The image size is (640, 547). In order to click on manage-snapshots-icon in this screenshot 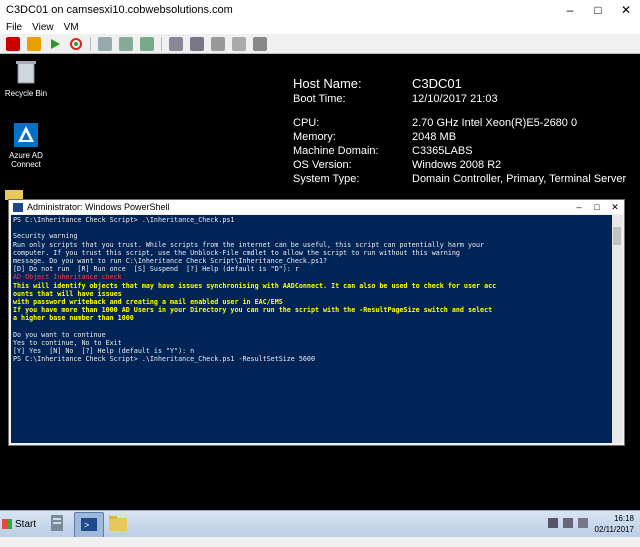, I will do `click(147, 43)`.